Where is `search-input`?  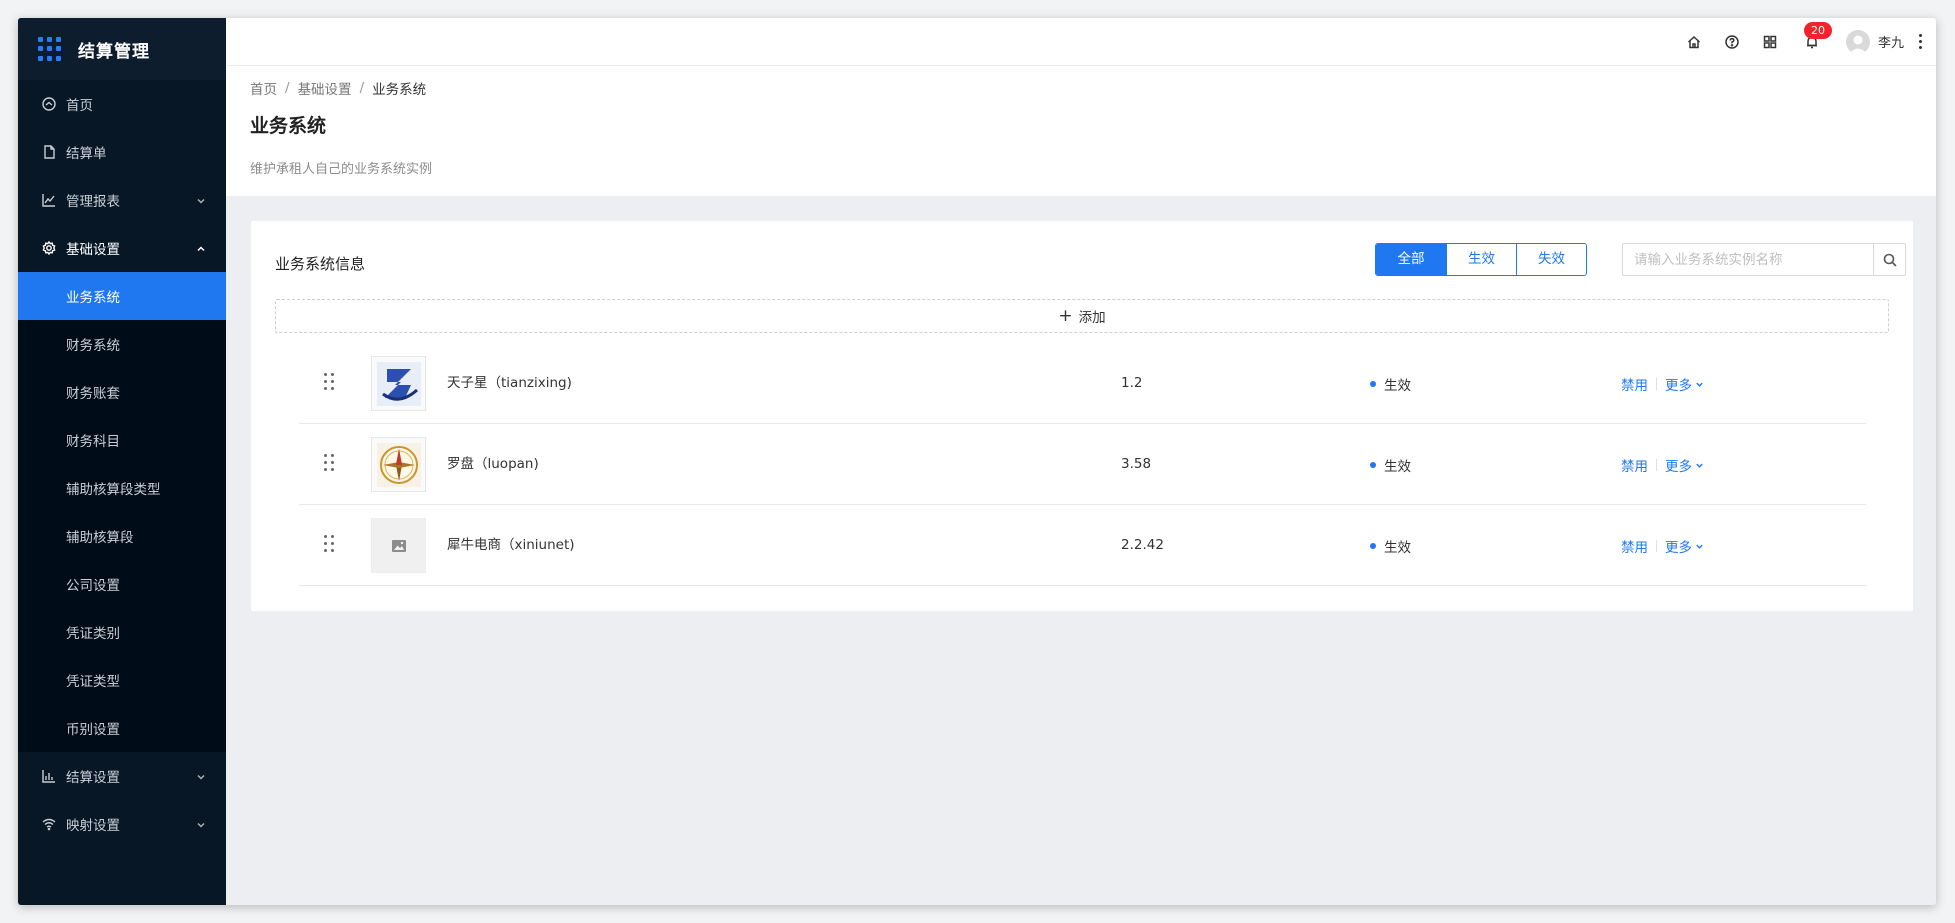 search-input is located at coordinates (1748, 259).